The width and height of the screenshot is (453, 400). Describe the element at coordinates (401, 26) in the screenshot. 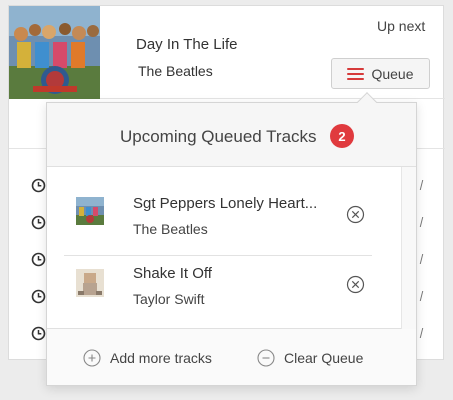

I see `up-next-label: Up next` at that location.